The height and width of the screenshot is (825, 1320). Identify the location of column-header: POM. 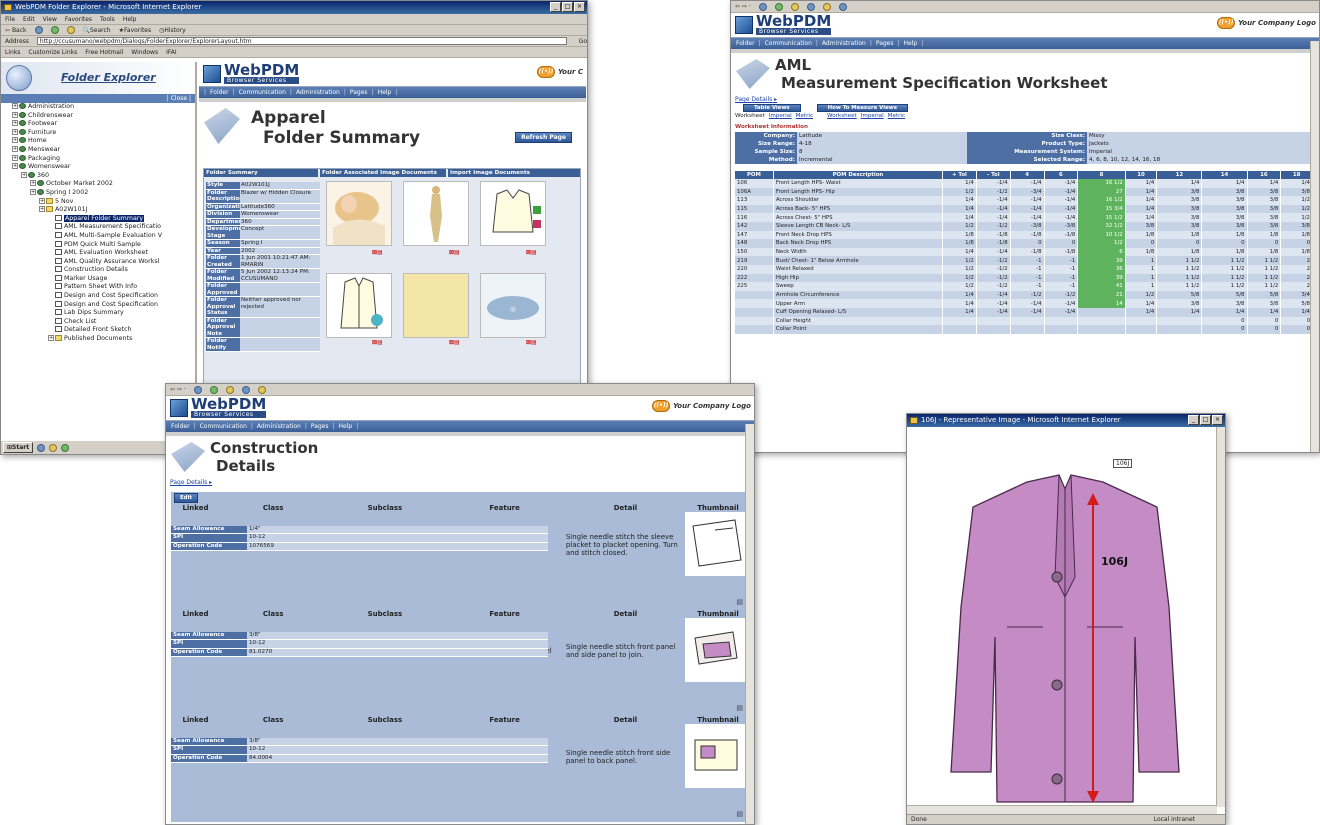
(754, 175).